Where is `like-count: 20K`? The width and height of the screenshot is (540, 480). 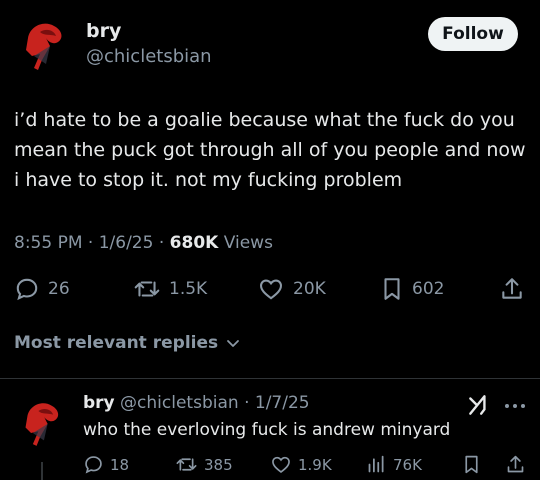 like-count: 20K is located at coordinates (309, 289).